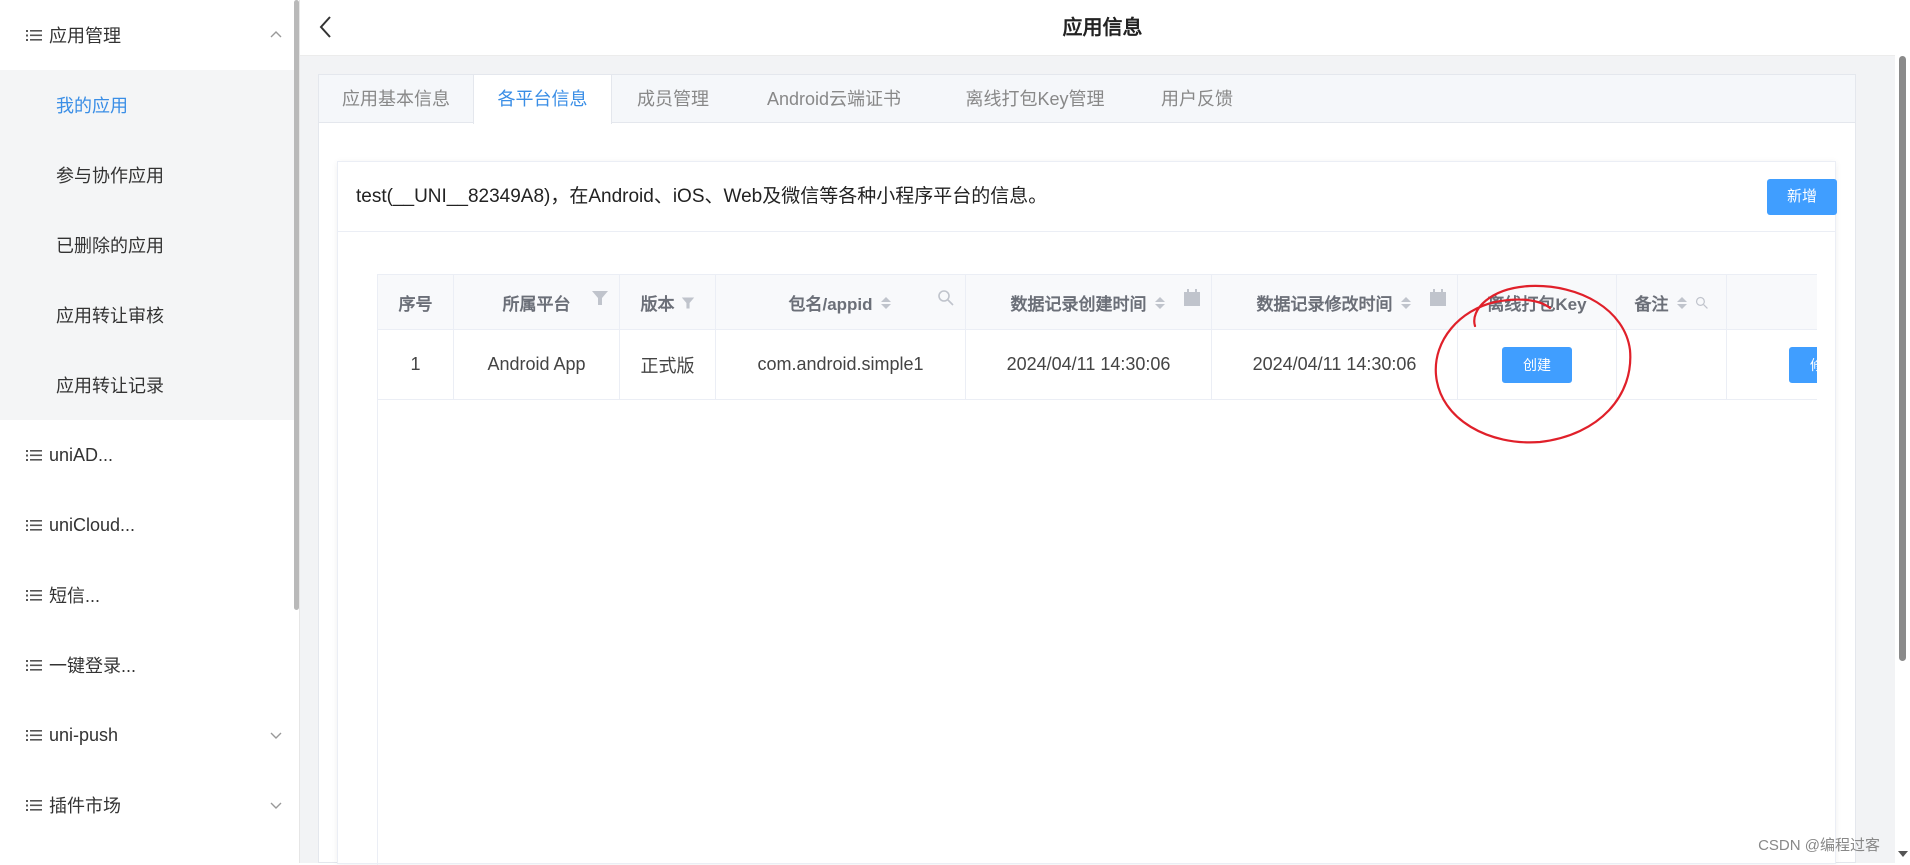 The height and width of the screenshot is (865, 1910). Describe the element at coordinates (658, 302) in the screenshot. I see `column-label: 版本` at that location.